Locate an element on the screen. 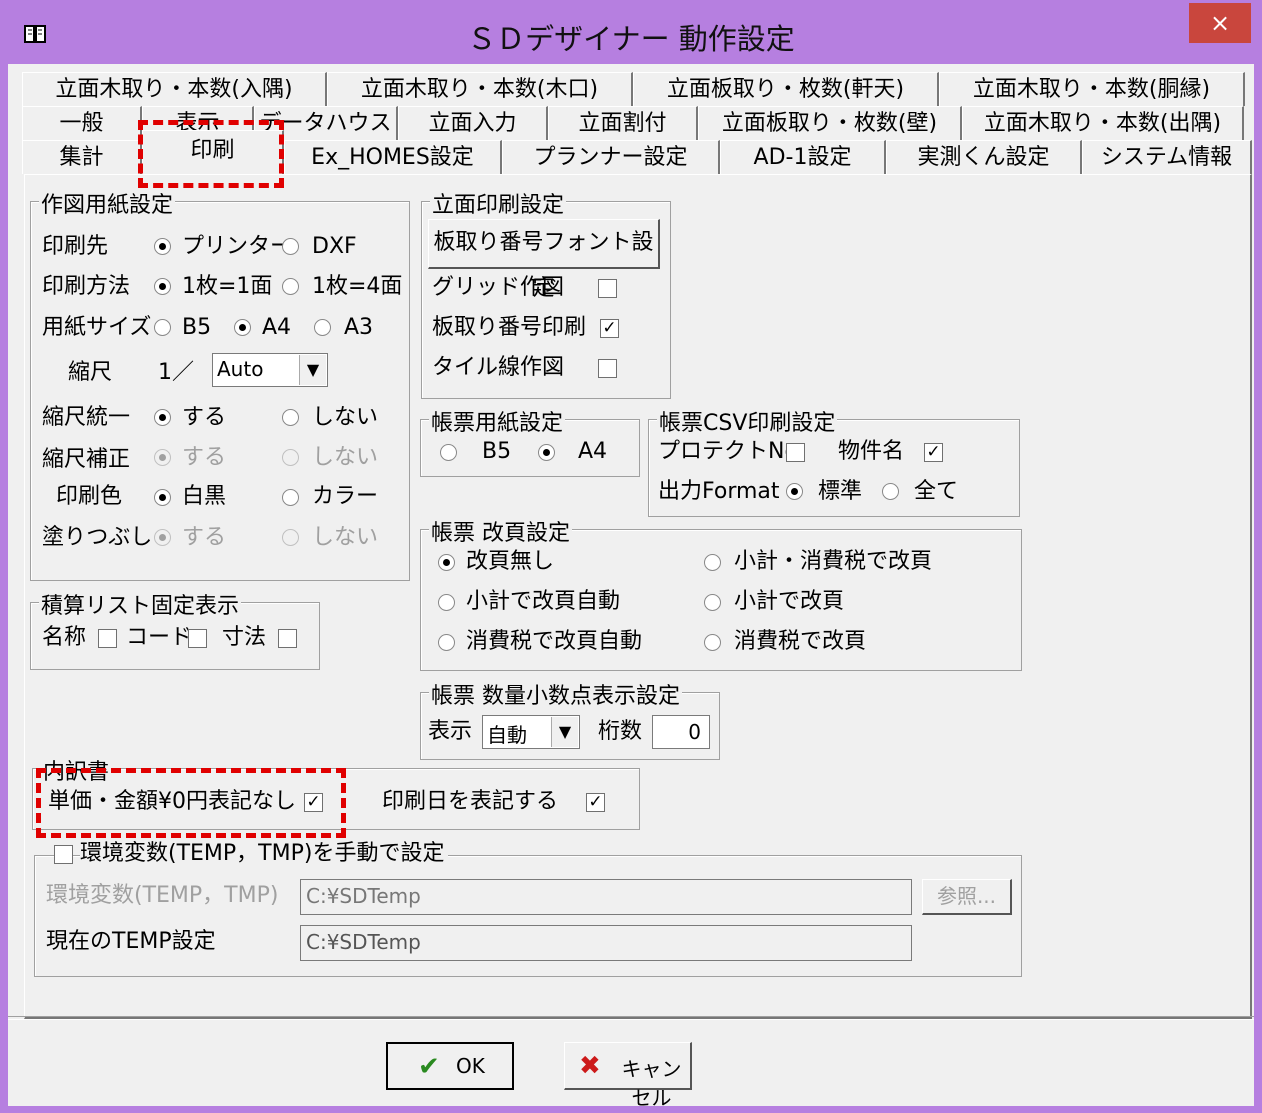  b5-label: B5 is located at coordinates (197, 327).